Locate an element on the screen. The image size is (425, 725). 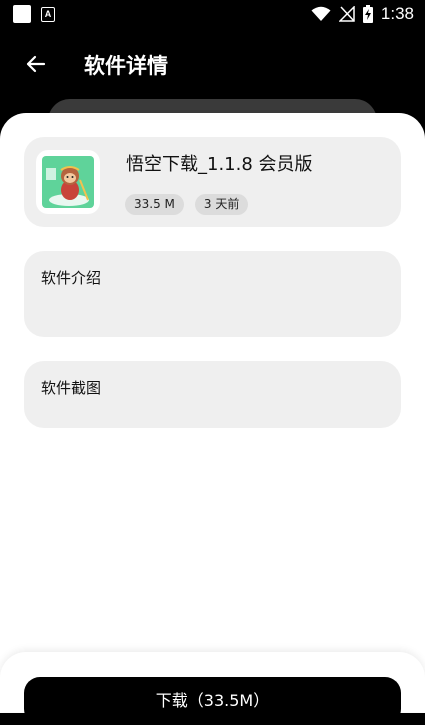
wifi-icon is located at coordinates (321, 13).